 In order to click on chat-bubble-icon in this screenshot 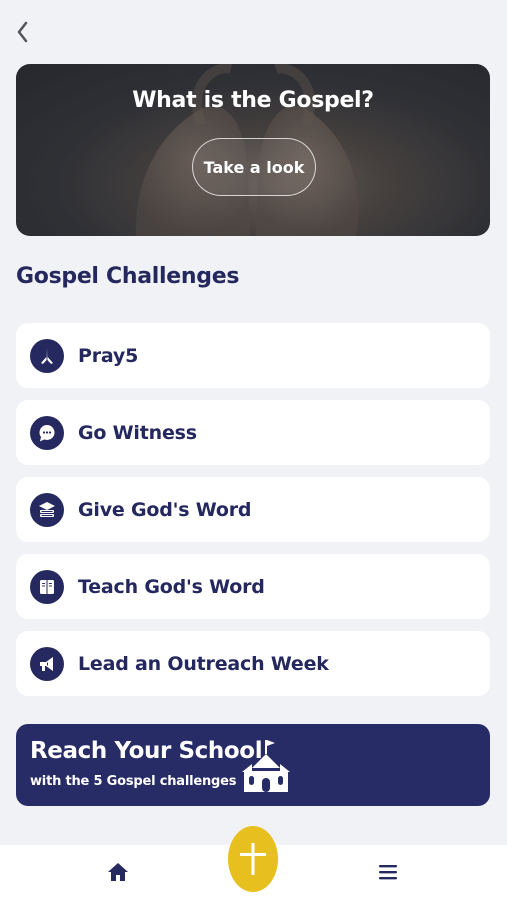, I will do `click(47, 432)`.